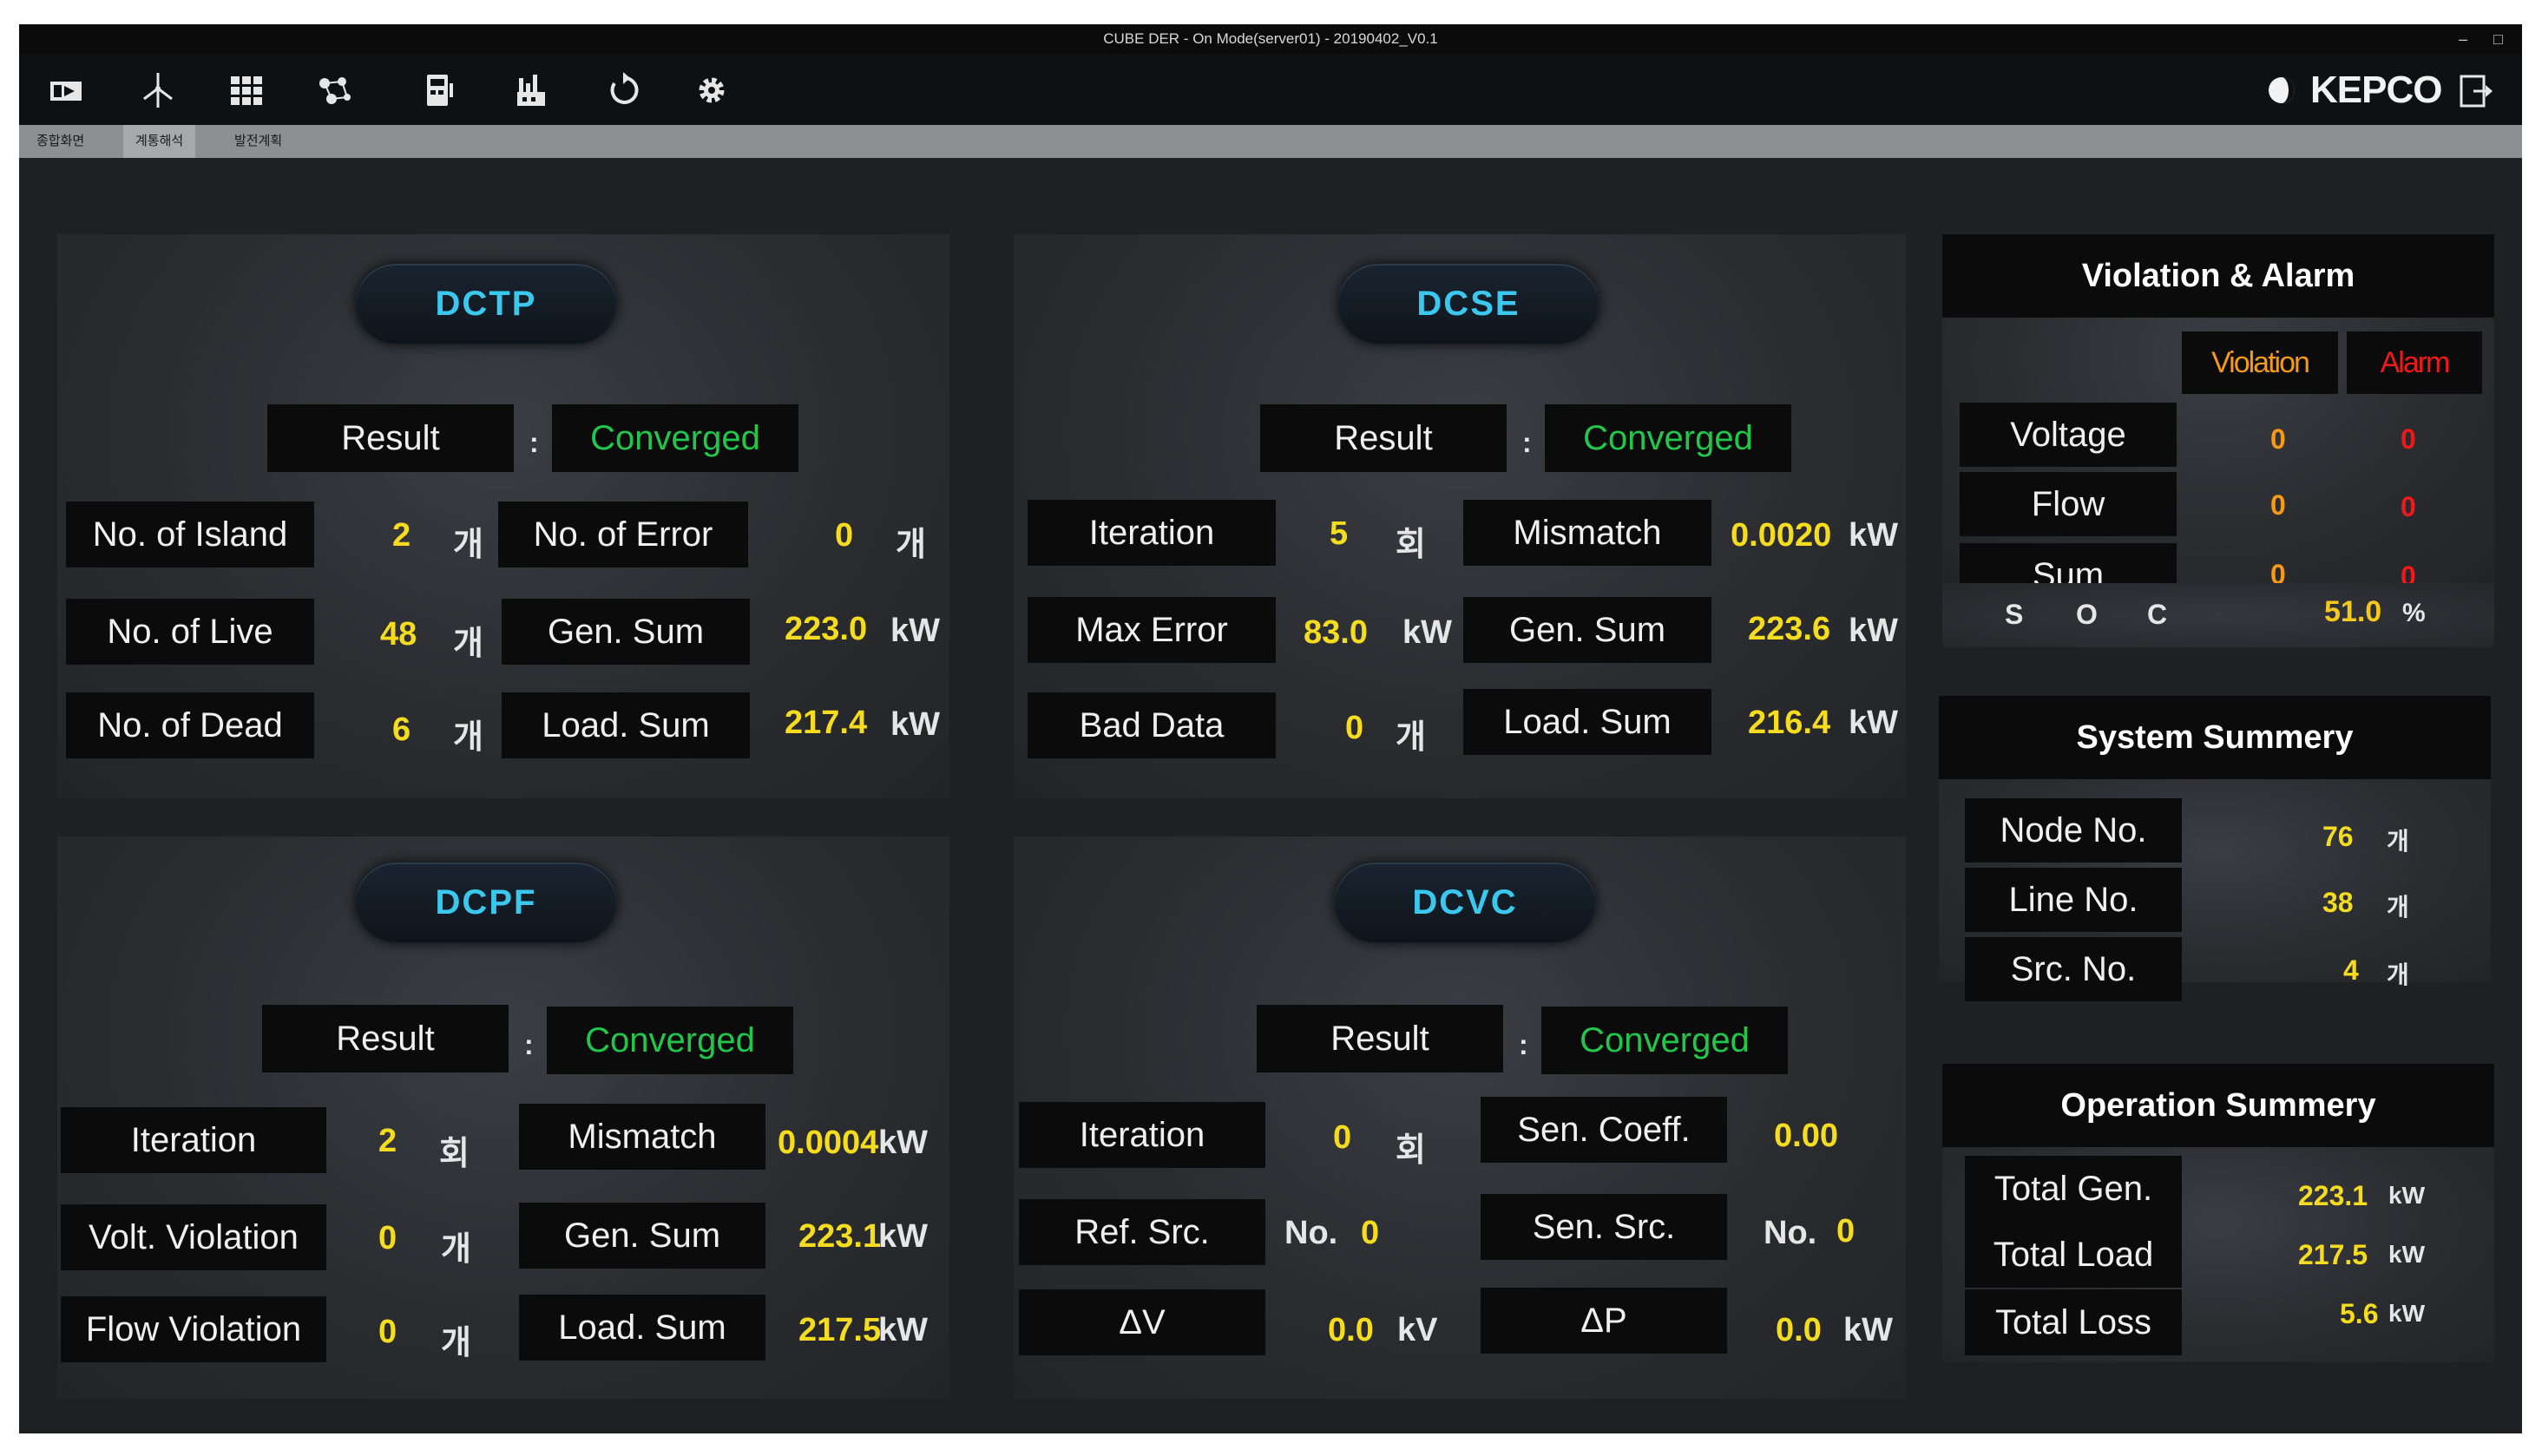 The width and height of the screenshot is (2542, 1456). I want to click on tab-generation-plan: 발전계획, so click(258, 141).